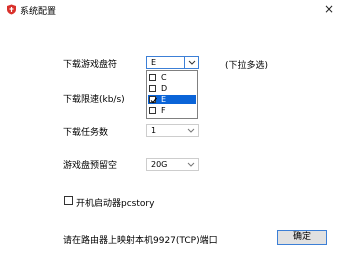 This screenshot has height=254, width=343. I want to click on option-label: E, so click(164, 99).